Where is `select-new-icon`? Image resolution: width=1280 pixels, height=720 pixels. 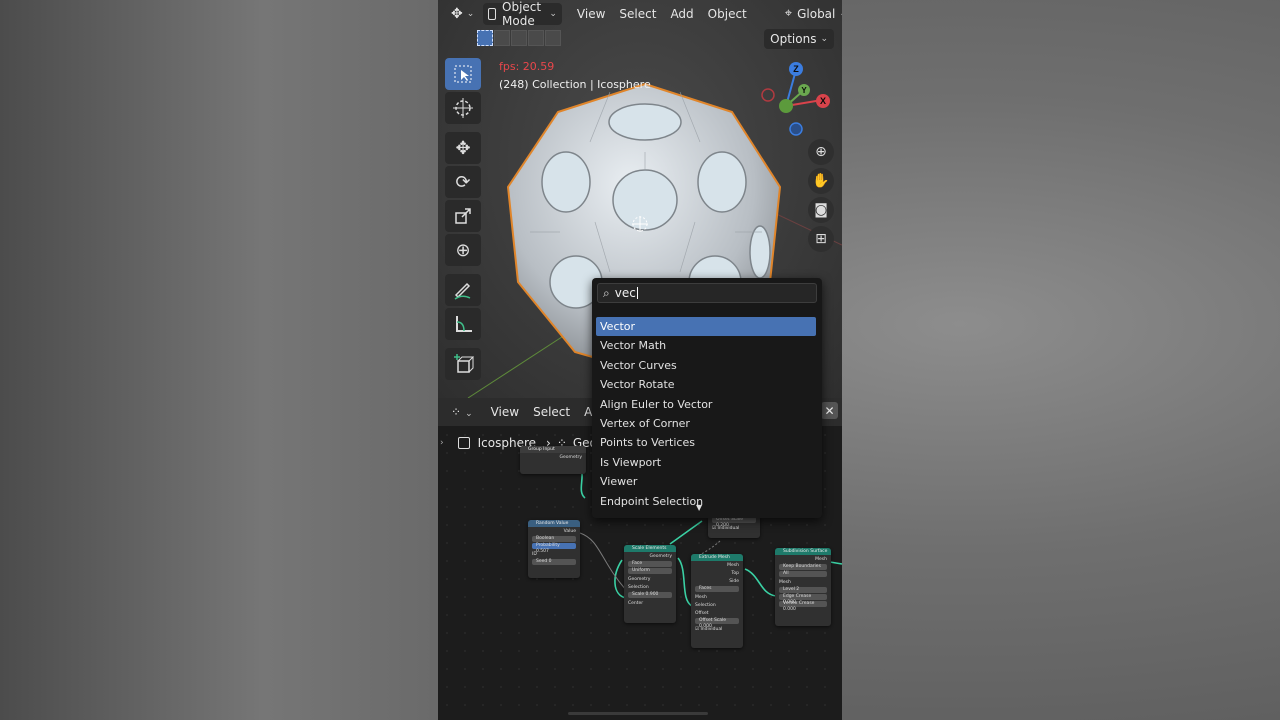
select-new-icon is located at coordinates (485, 38).